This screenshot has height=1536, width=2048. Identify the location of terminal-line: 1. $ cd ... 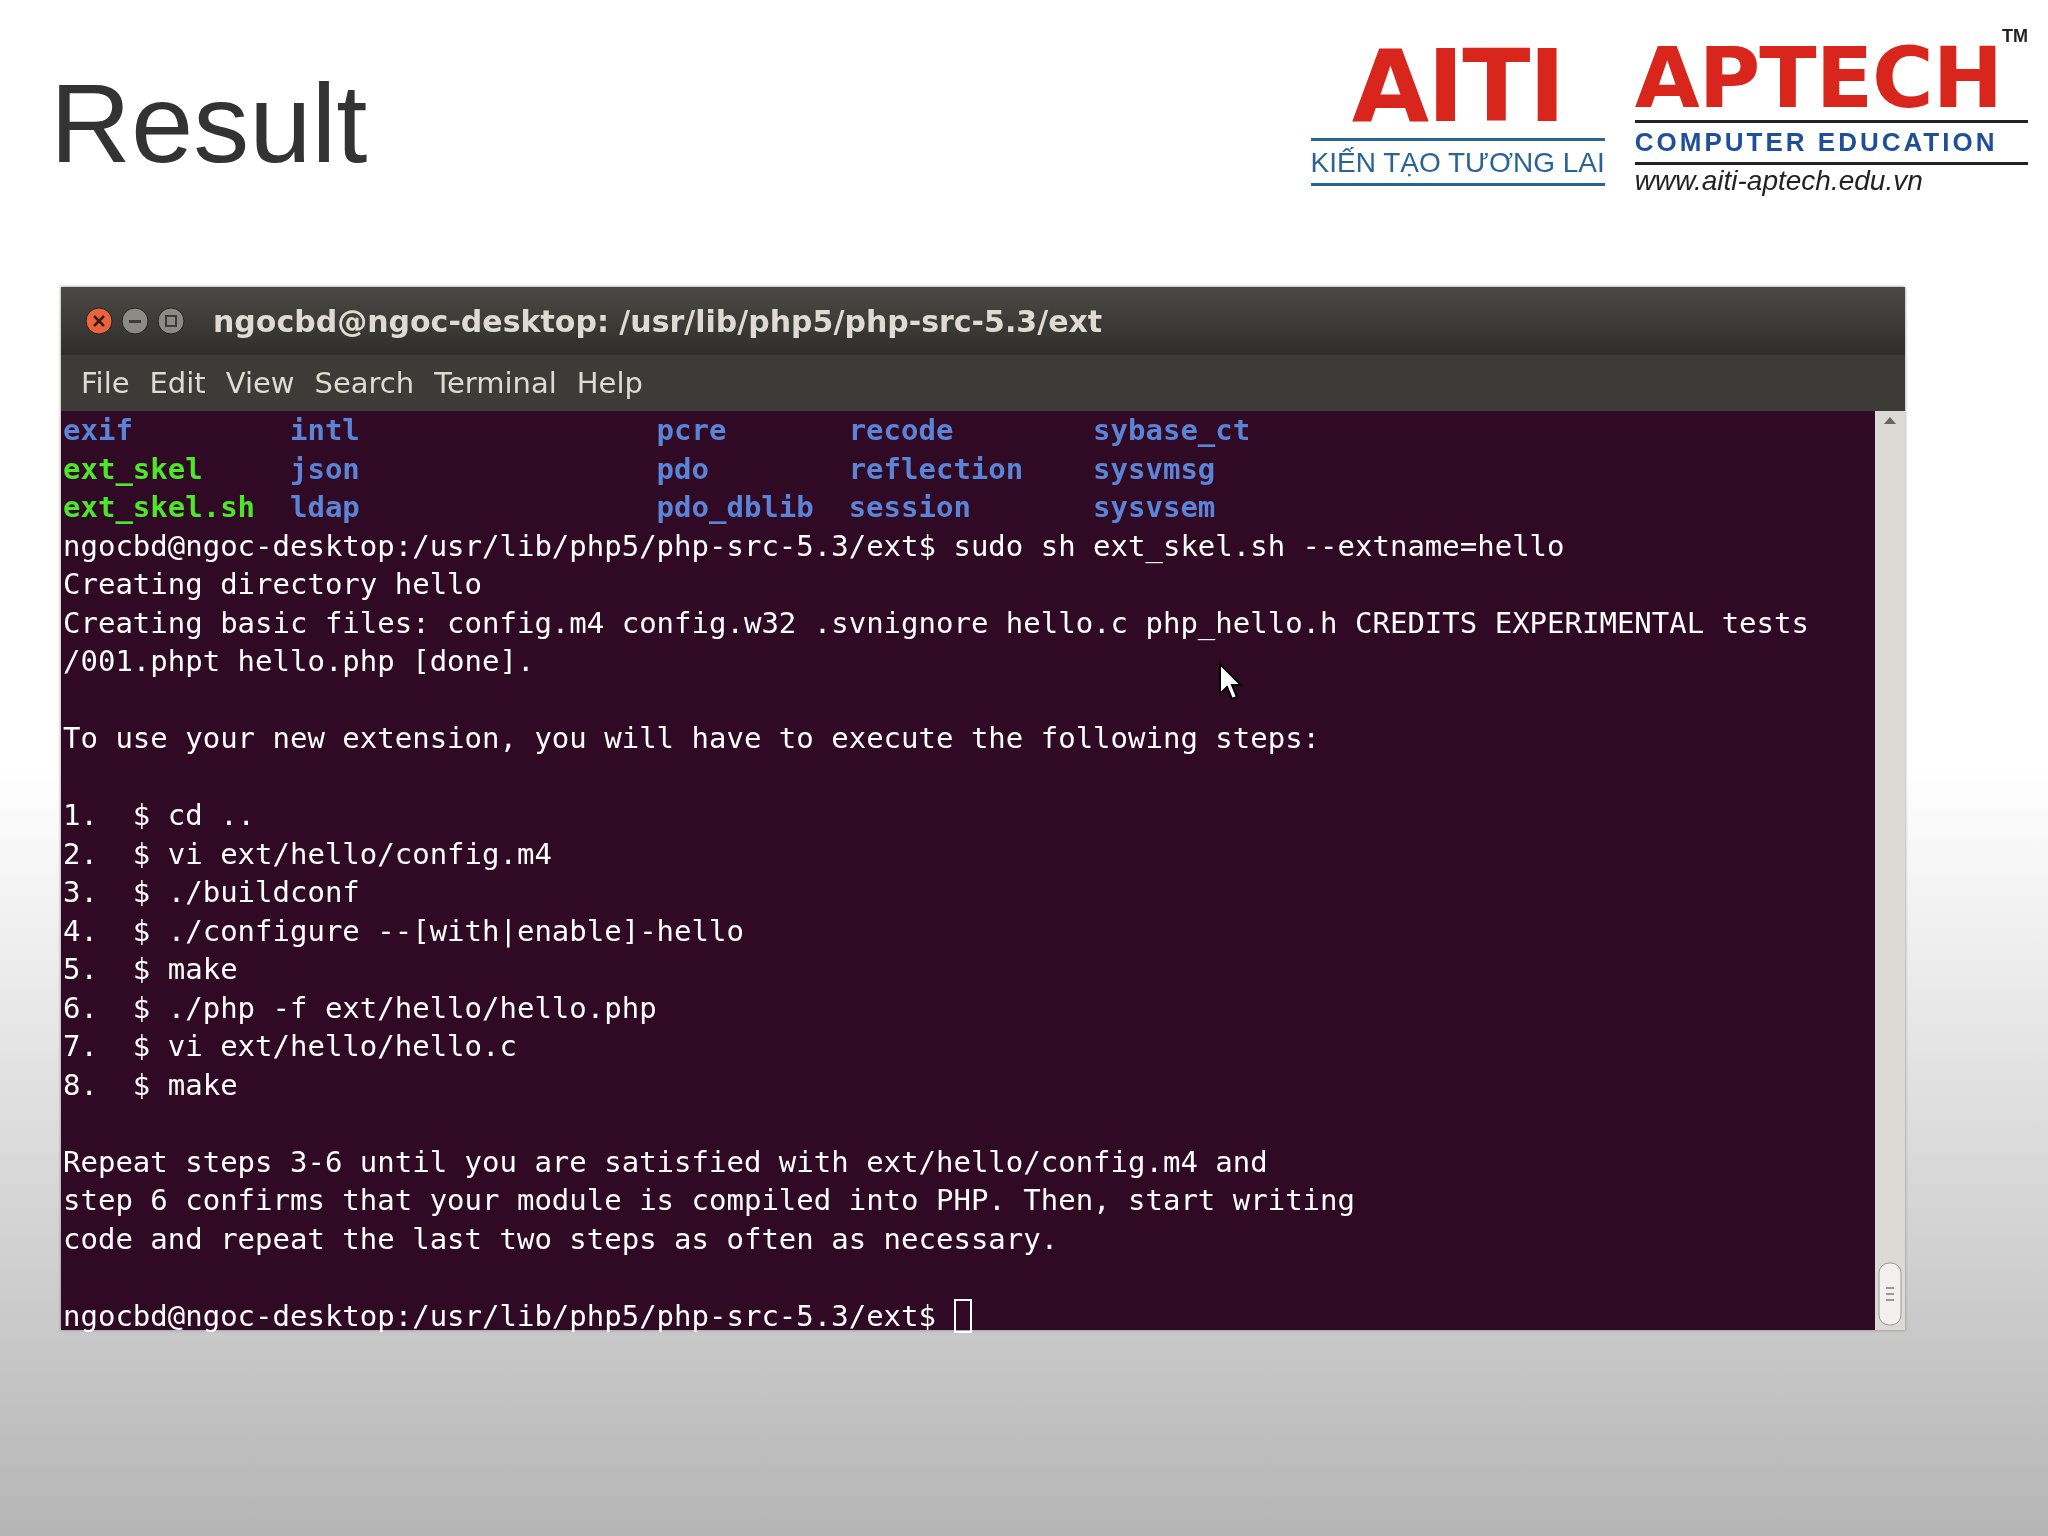
(160, 815).